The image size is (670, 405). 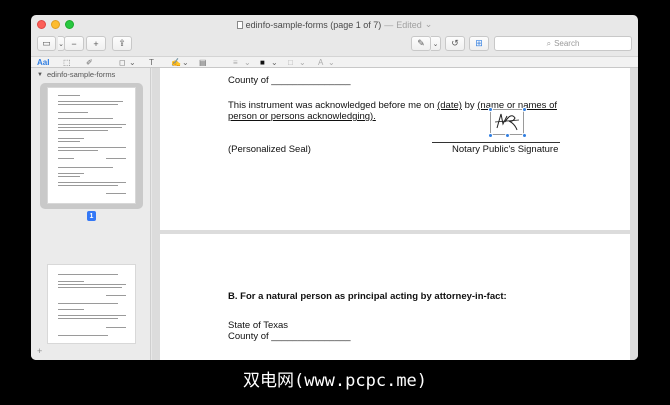 I want to click on share-icon: ⇪, so click(x=122, y=43).